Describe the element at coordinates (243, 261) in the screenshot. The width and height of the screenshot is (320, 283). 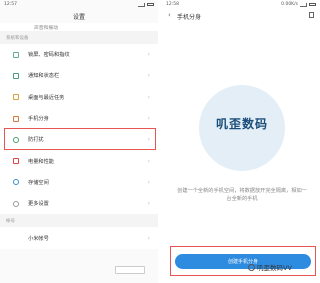
I see `highlight-frame-button` at that location.